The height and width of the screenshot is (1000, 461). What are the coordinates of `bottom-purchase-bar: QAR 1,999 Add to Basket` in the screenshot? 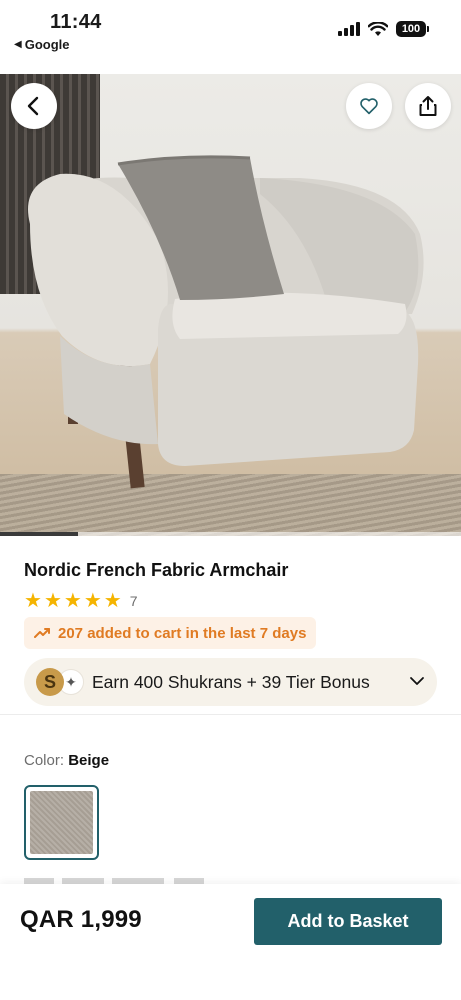 It's located at (230, 942).